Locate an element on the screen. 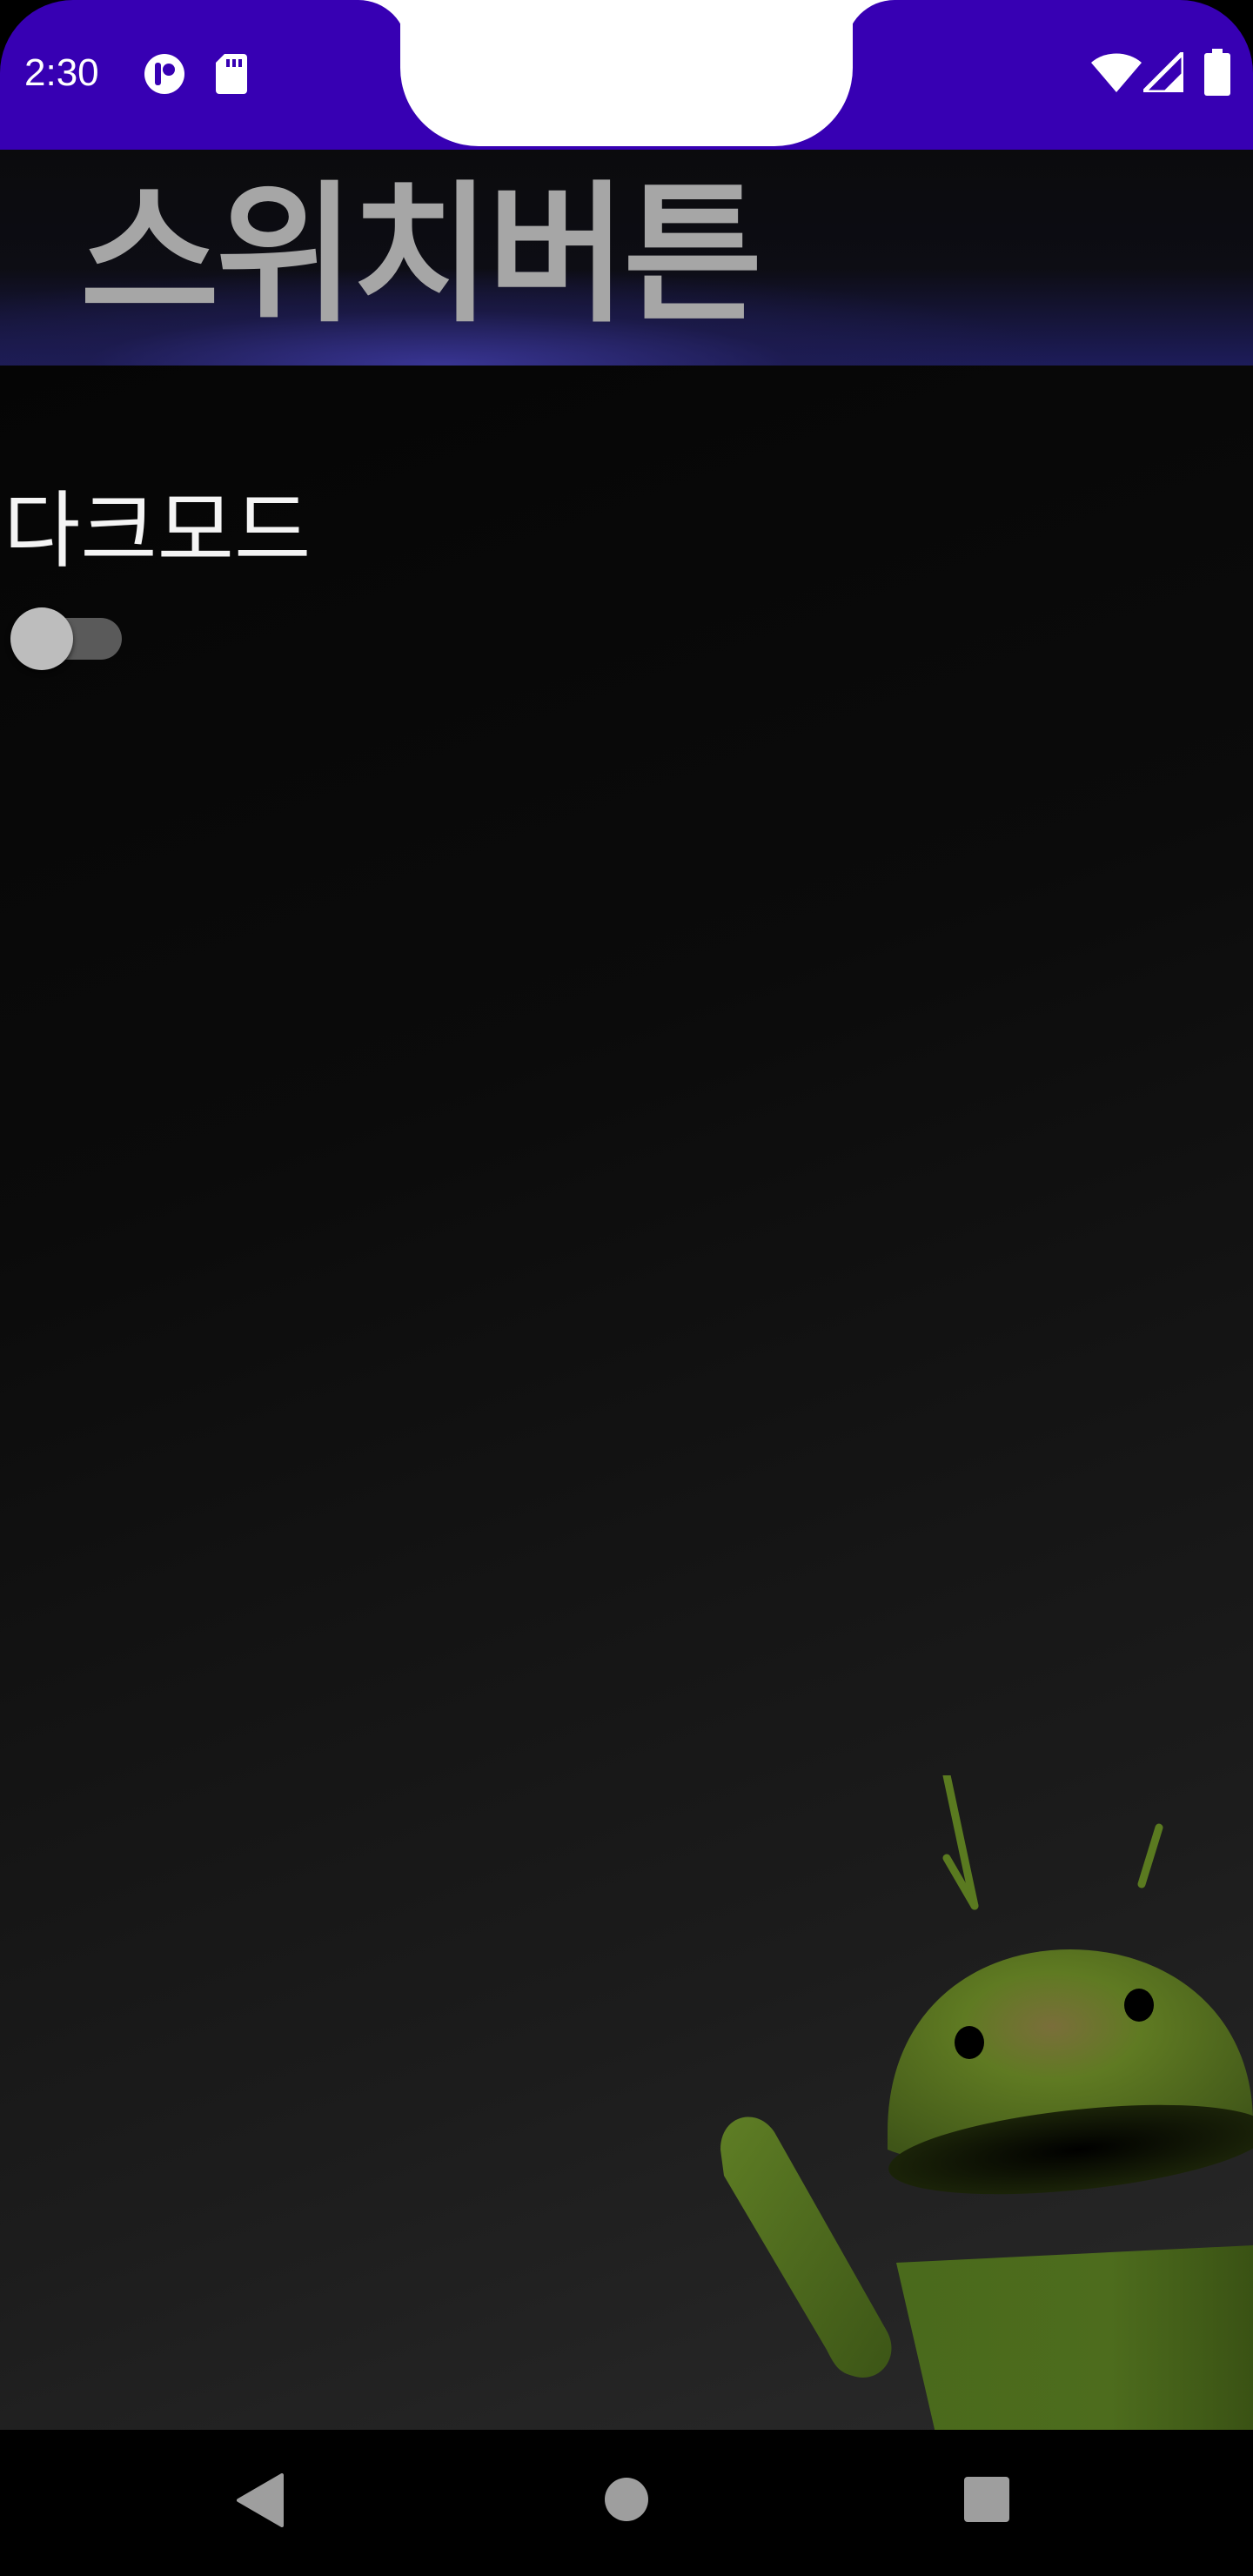  status-time: 2:30 is located at coordinates (61, 72).